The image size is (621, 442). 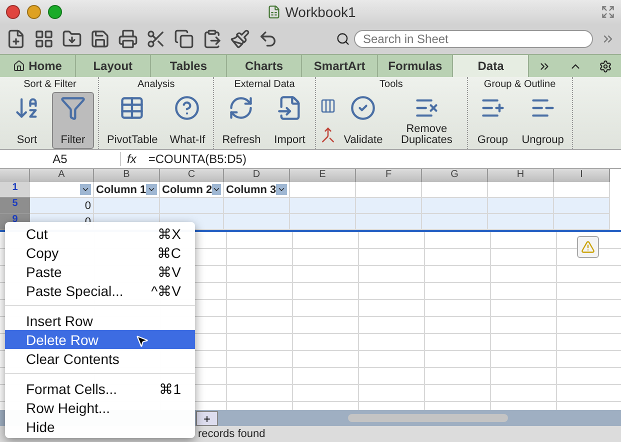 What do you see at coordinates (493, 120) in the screenshot?
I see `ribbon-button: Group` at bounding box center [493, 120].